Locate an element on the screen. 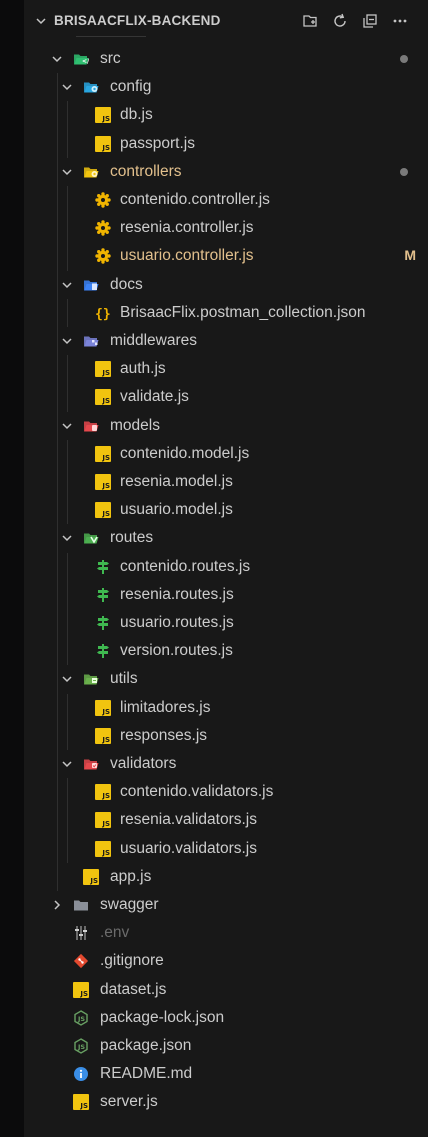  docs-folder-icon is located at coordinates (91, 285).